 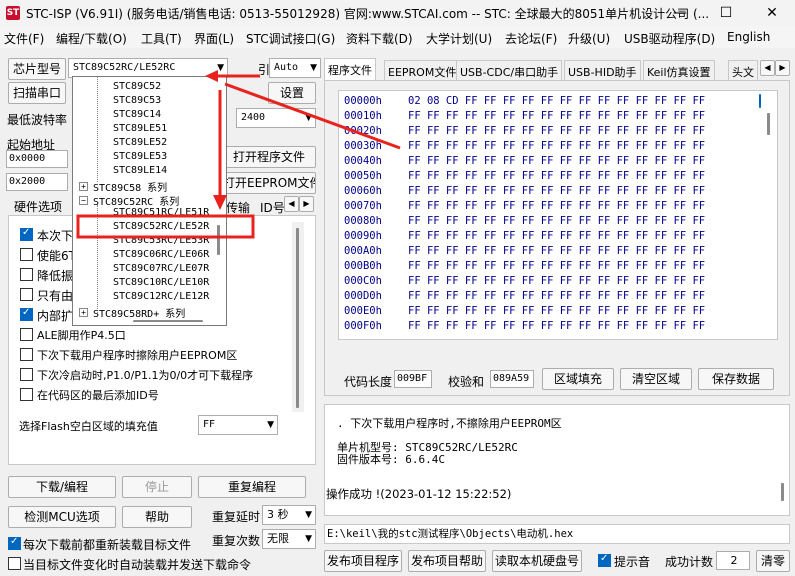 What do you see at coordinates (312, 116) in the screenshot?
I see `annotation-arrow` at bounding box center [312, 116].